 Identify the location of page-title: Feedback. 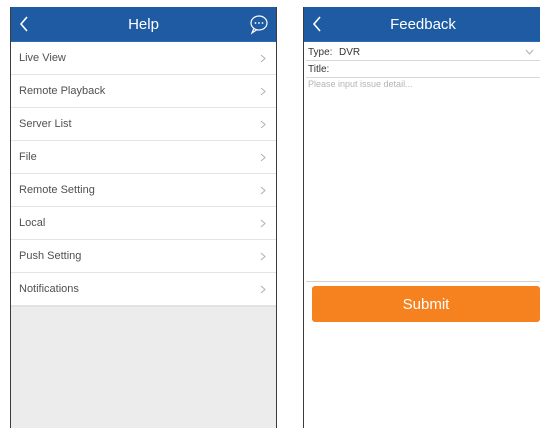
(423, 24).